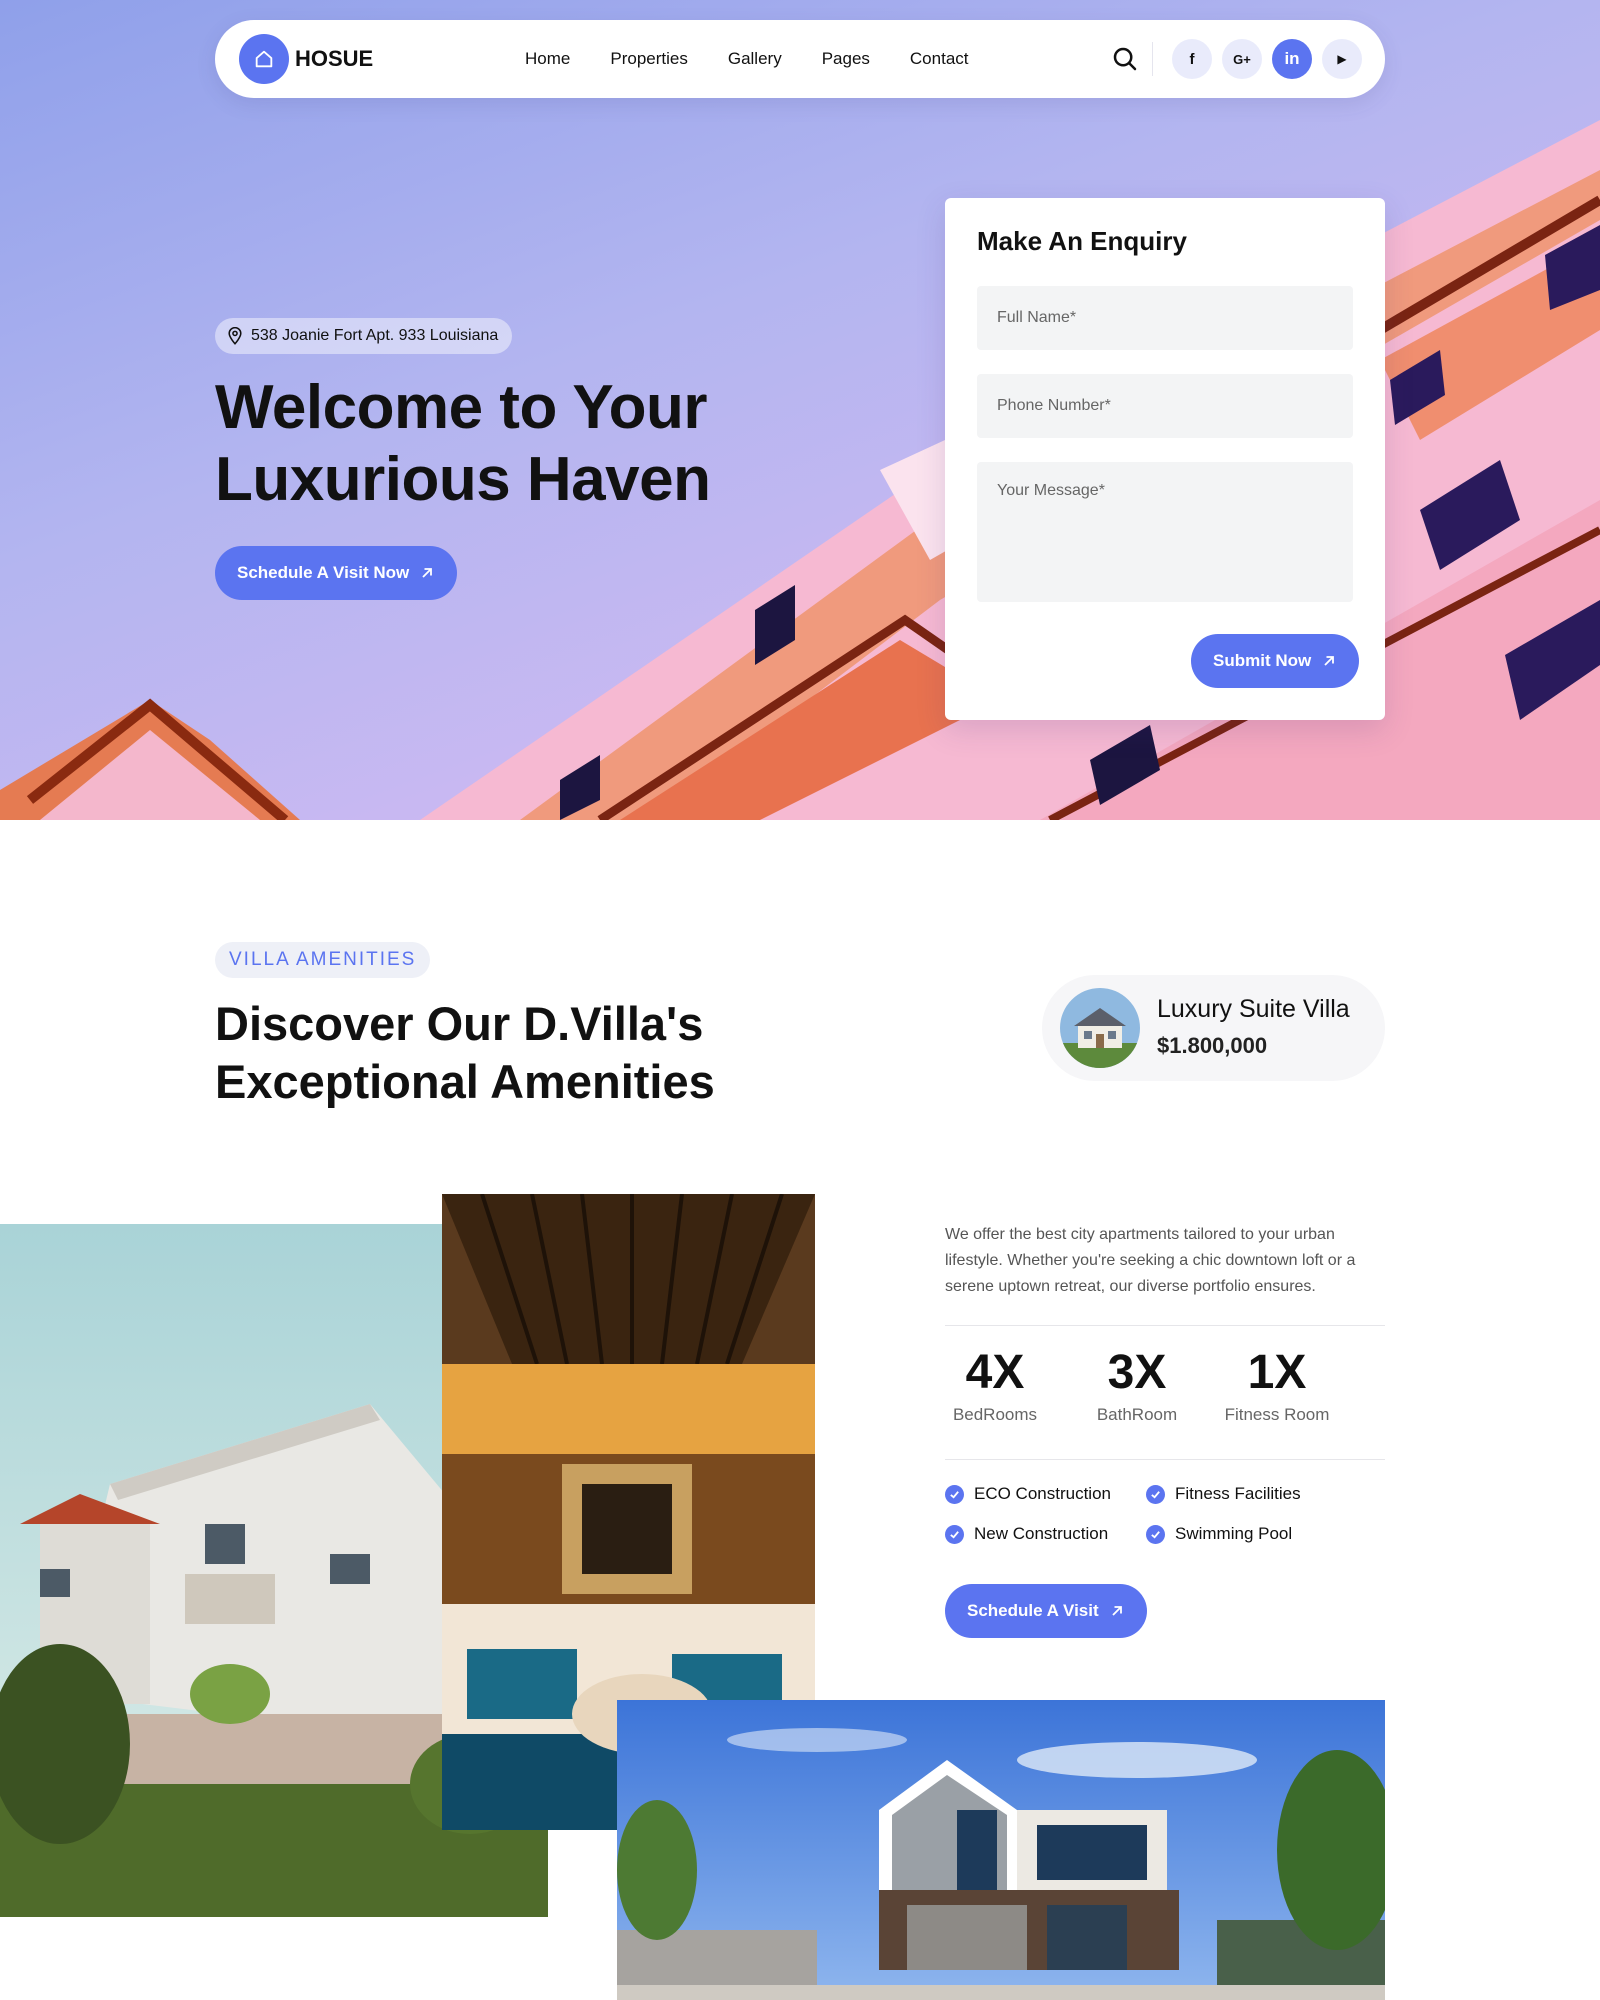 Image resolution: width=1600 pixels, height=2000 pixels. What do you see at coordinates (1165, 532) in the screenshot?
I see `message-field` at bounding box center [1165, 532].